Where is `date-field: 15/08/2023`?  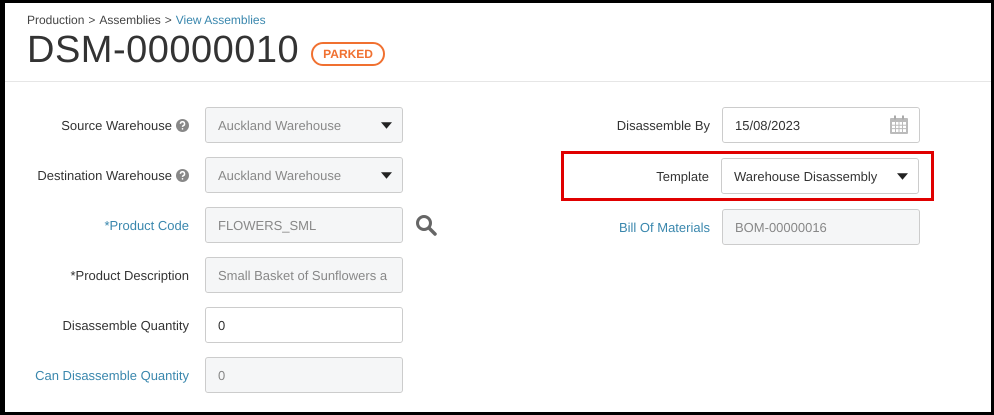
date-field: 15/08/2023 is located at coordinates (821, 125).